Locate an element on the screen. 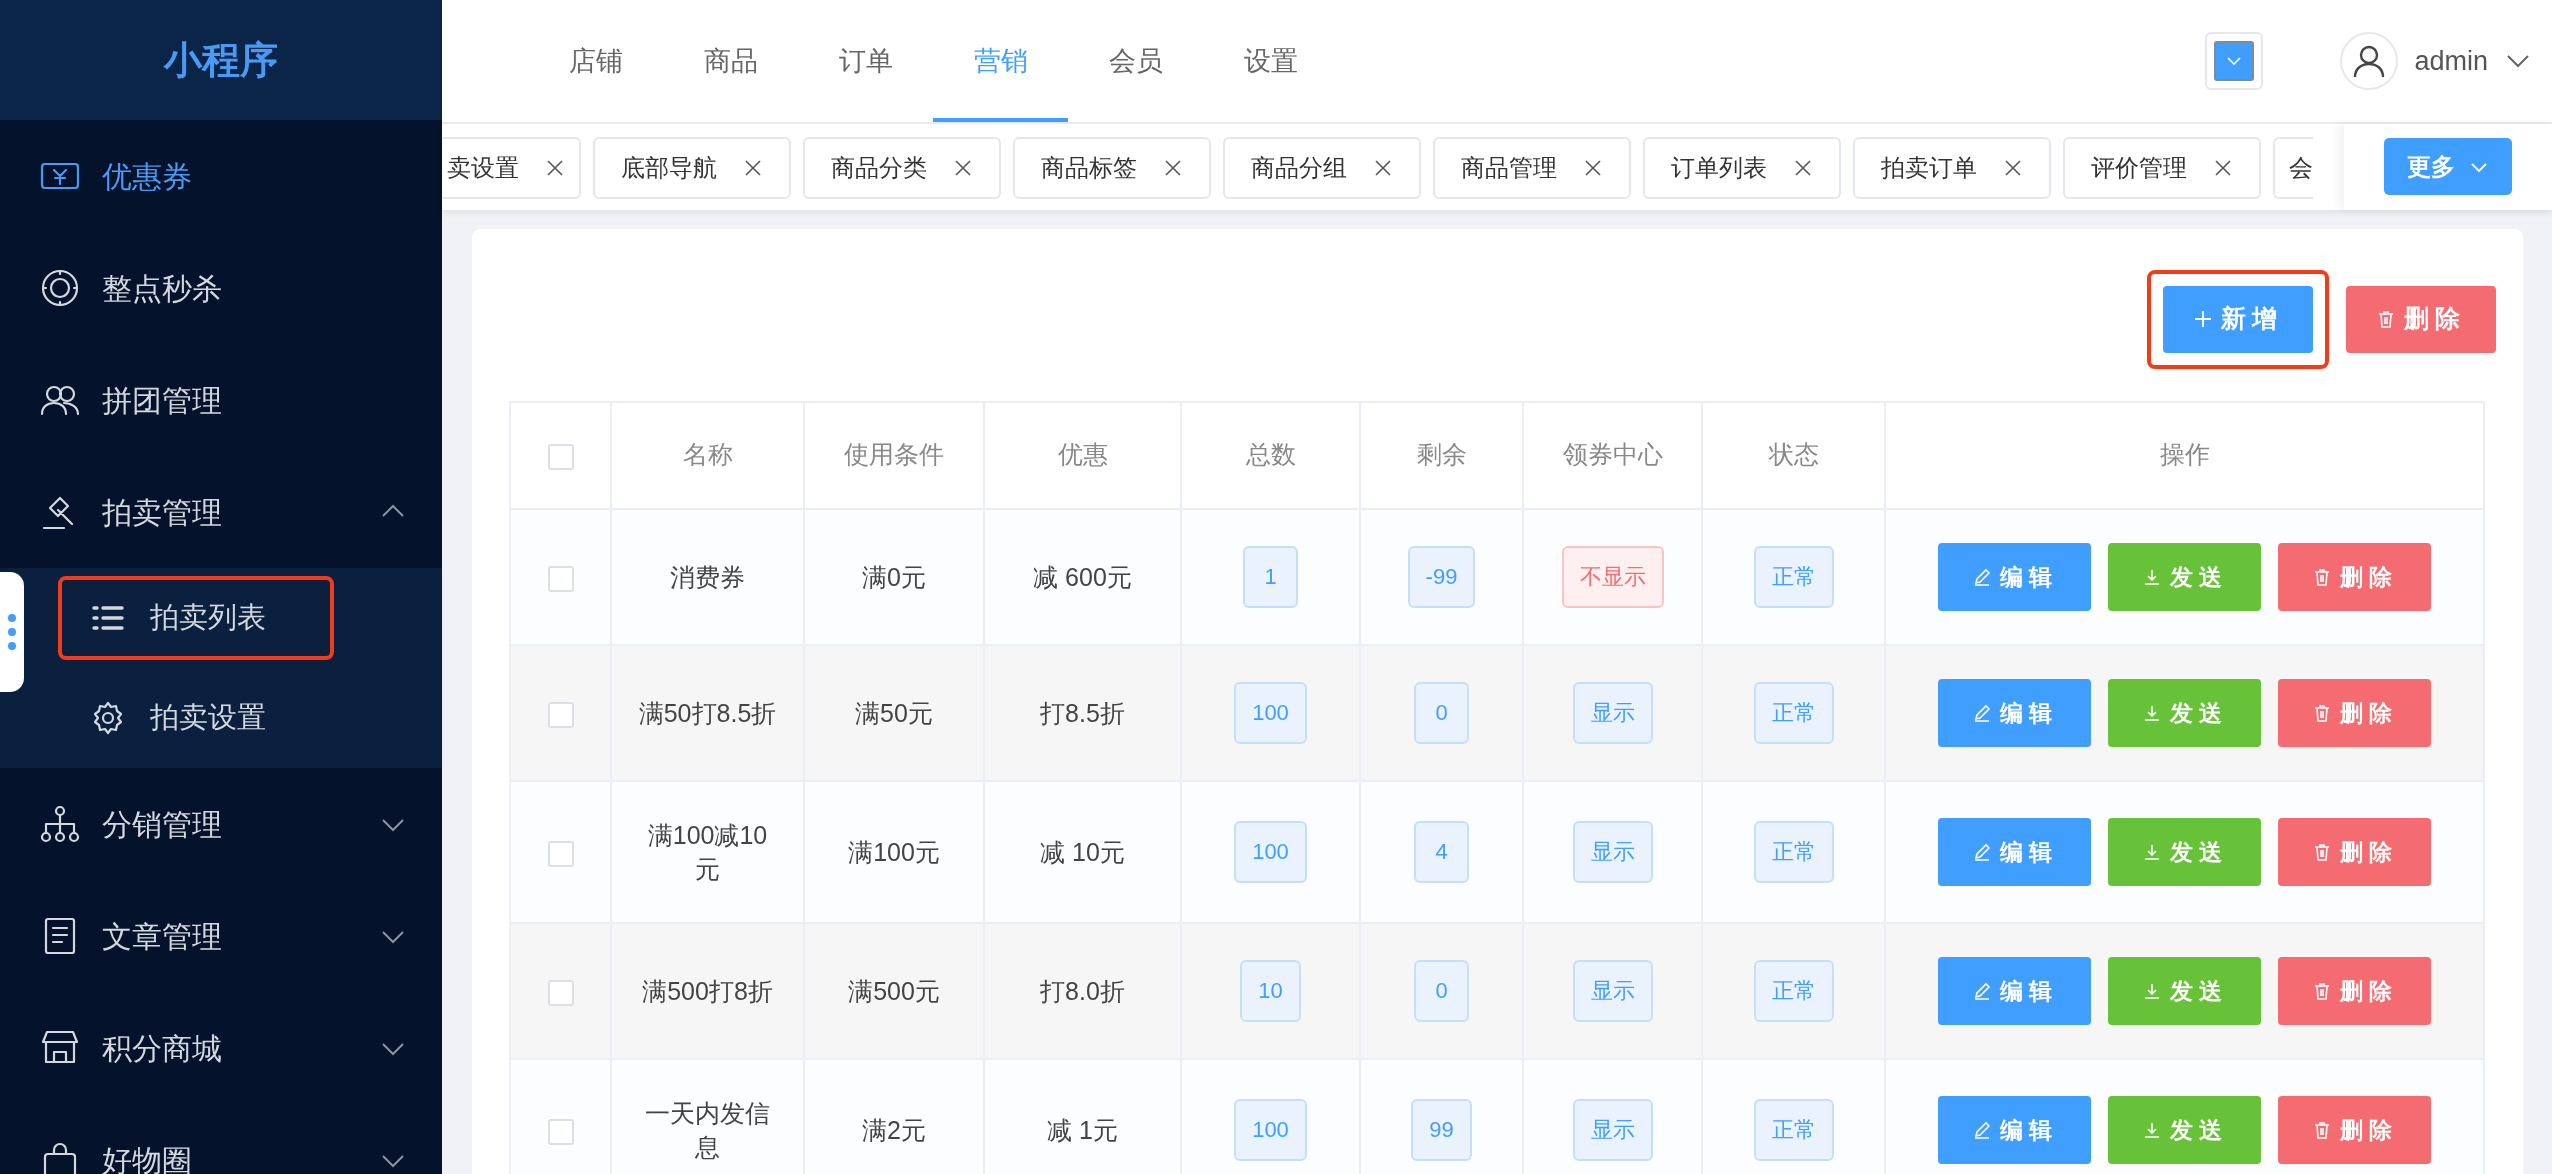 This screenshot has height=1174, width=2552. table-cell: 减 10元 is located at coordinates (1082, 851).